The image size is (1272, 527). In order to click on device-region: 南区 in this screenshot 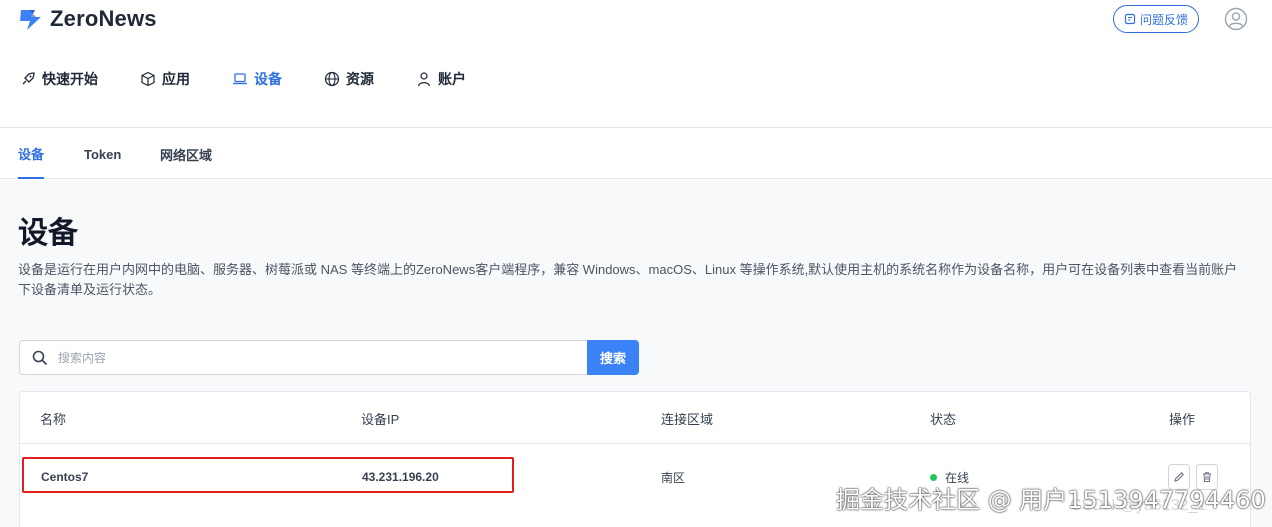, I will do `click(673, 477)`.